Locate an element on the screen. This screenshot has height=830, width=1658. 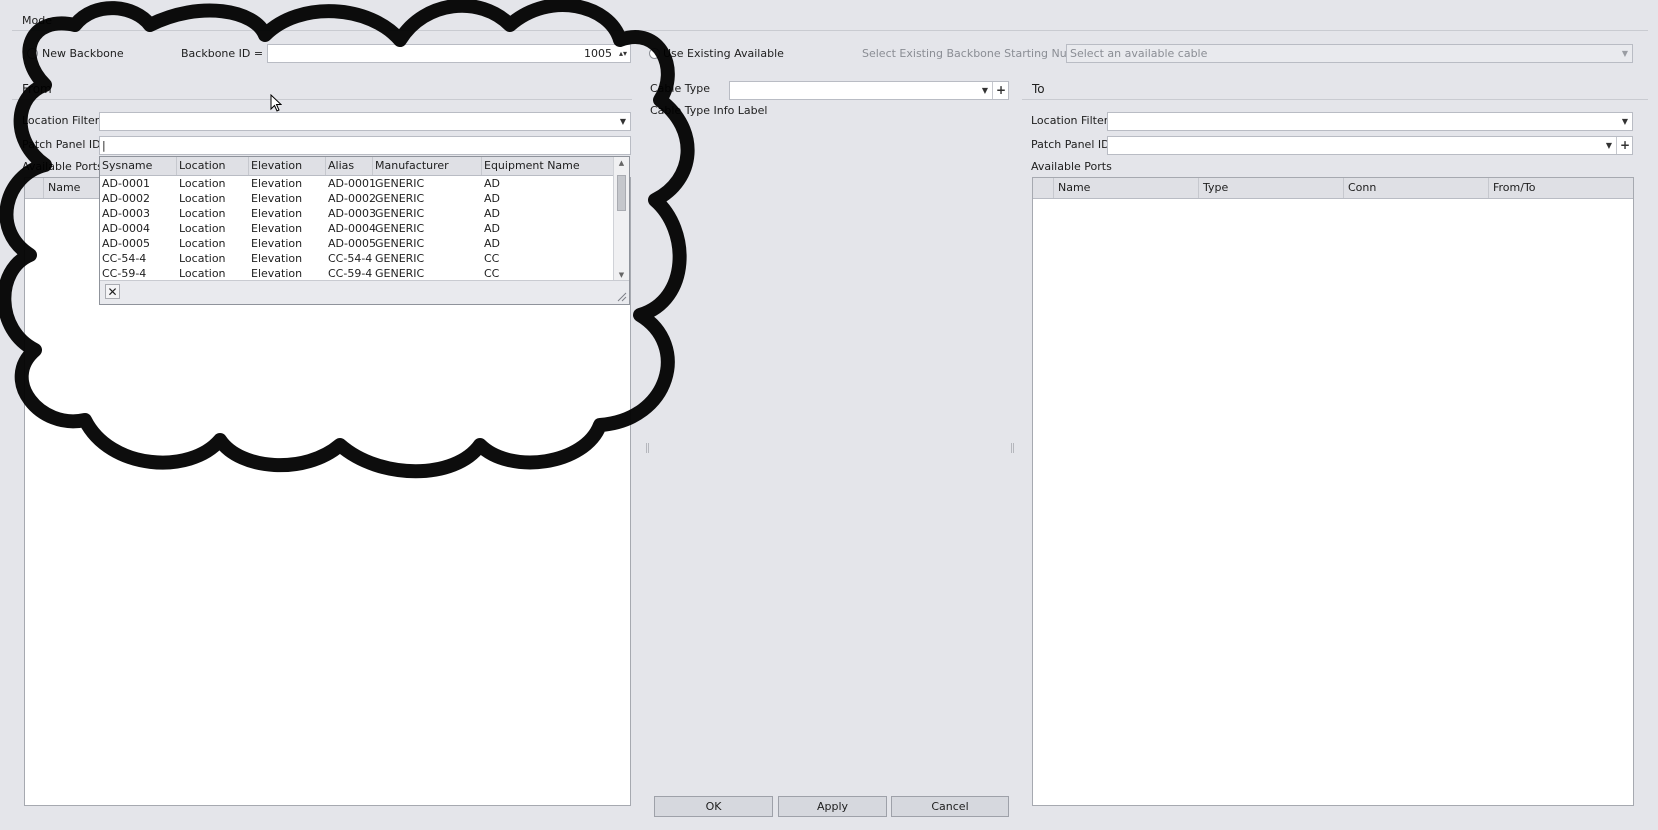
popup-cell: AD-0001 is located at coordinates (352, 183).